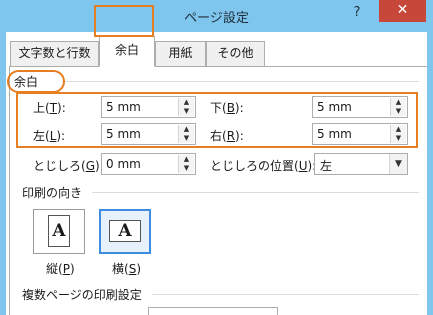 The image size is (433, 315). Describe the element at coordinates (398, 164) in the screenshot. I see `chevron-down-icon: ▼` at that location.